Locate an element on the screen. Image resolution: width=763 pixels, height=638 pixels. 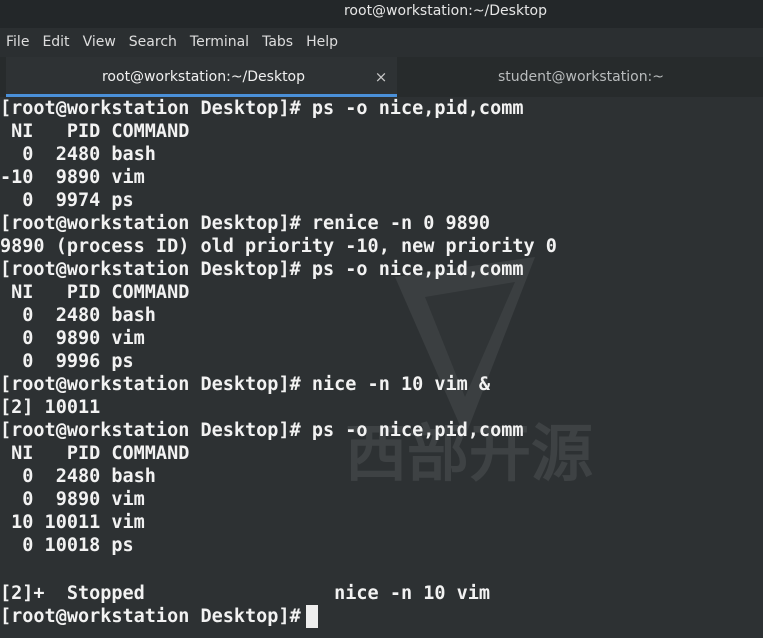
window-title: root@workstation:~/Desktop is located at coordinates (445, 11).